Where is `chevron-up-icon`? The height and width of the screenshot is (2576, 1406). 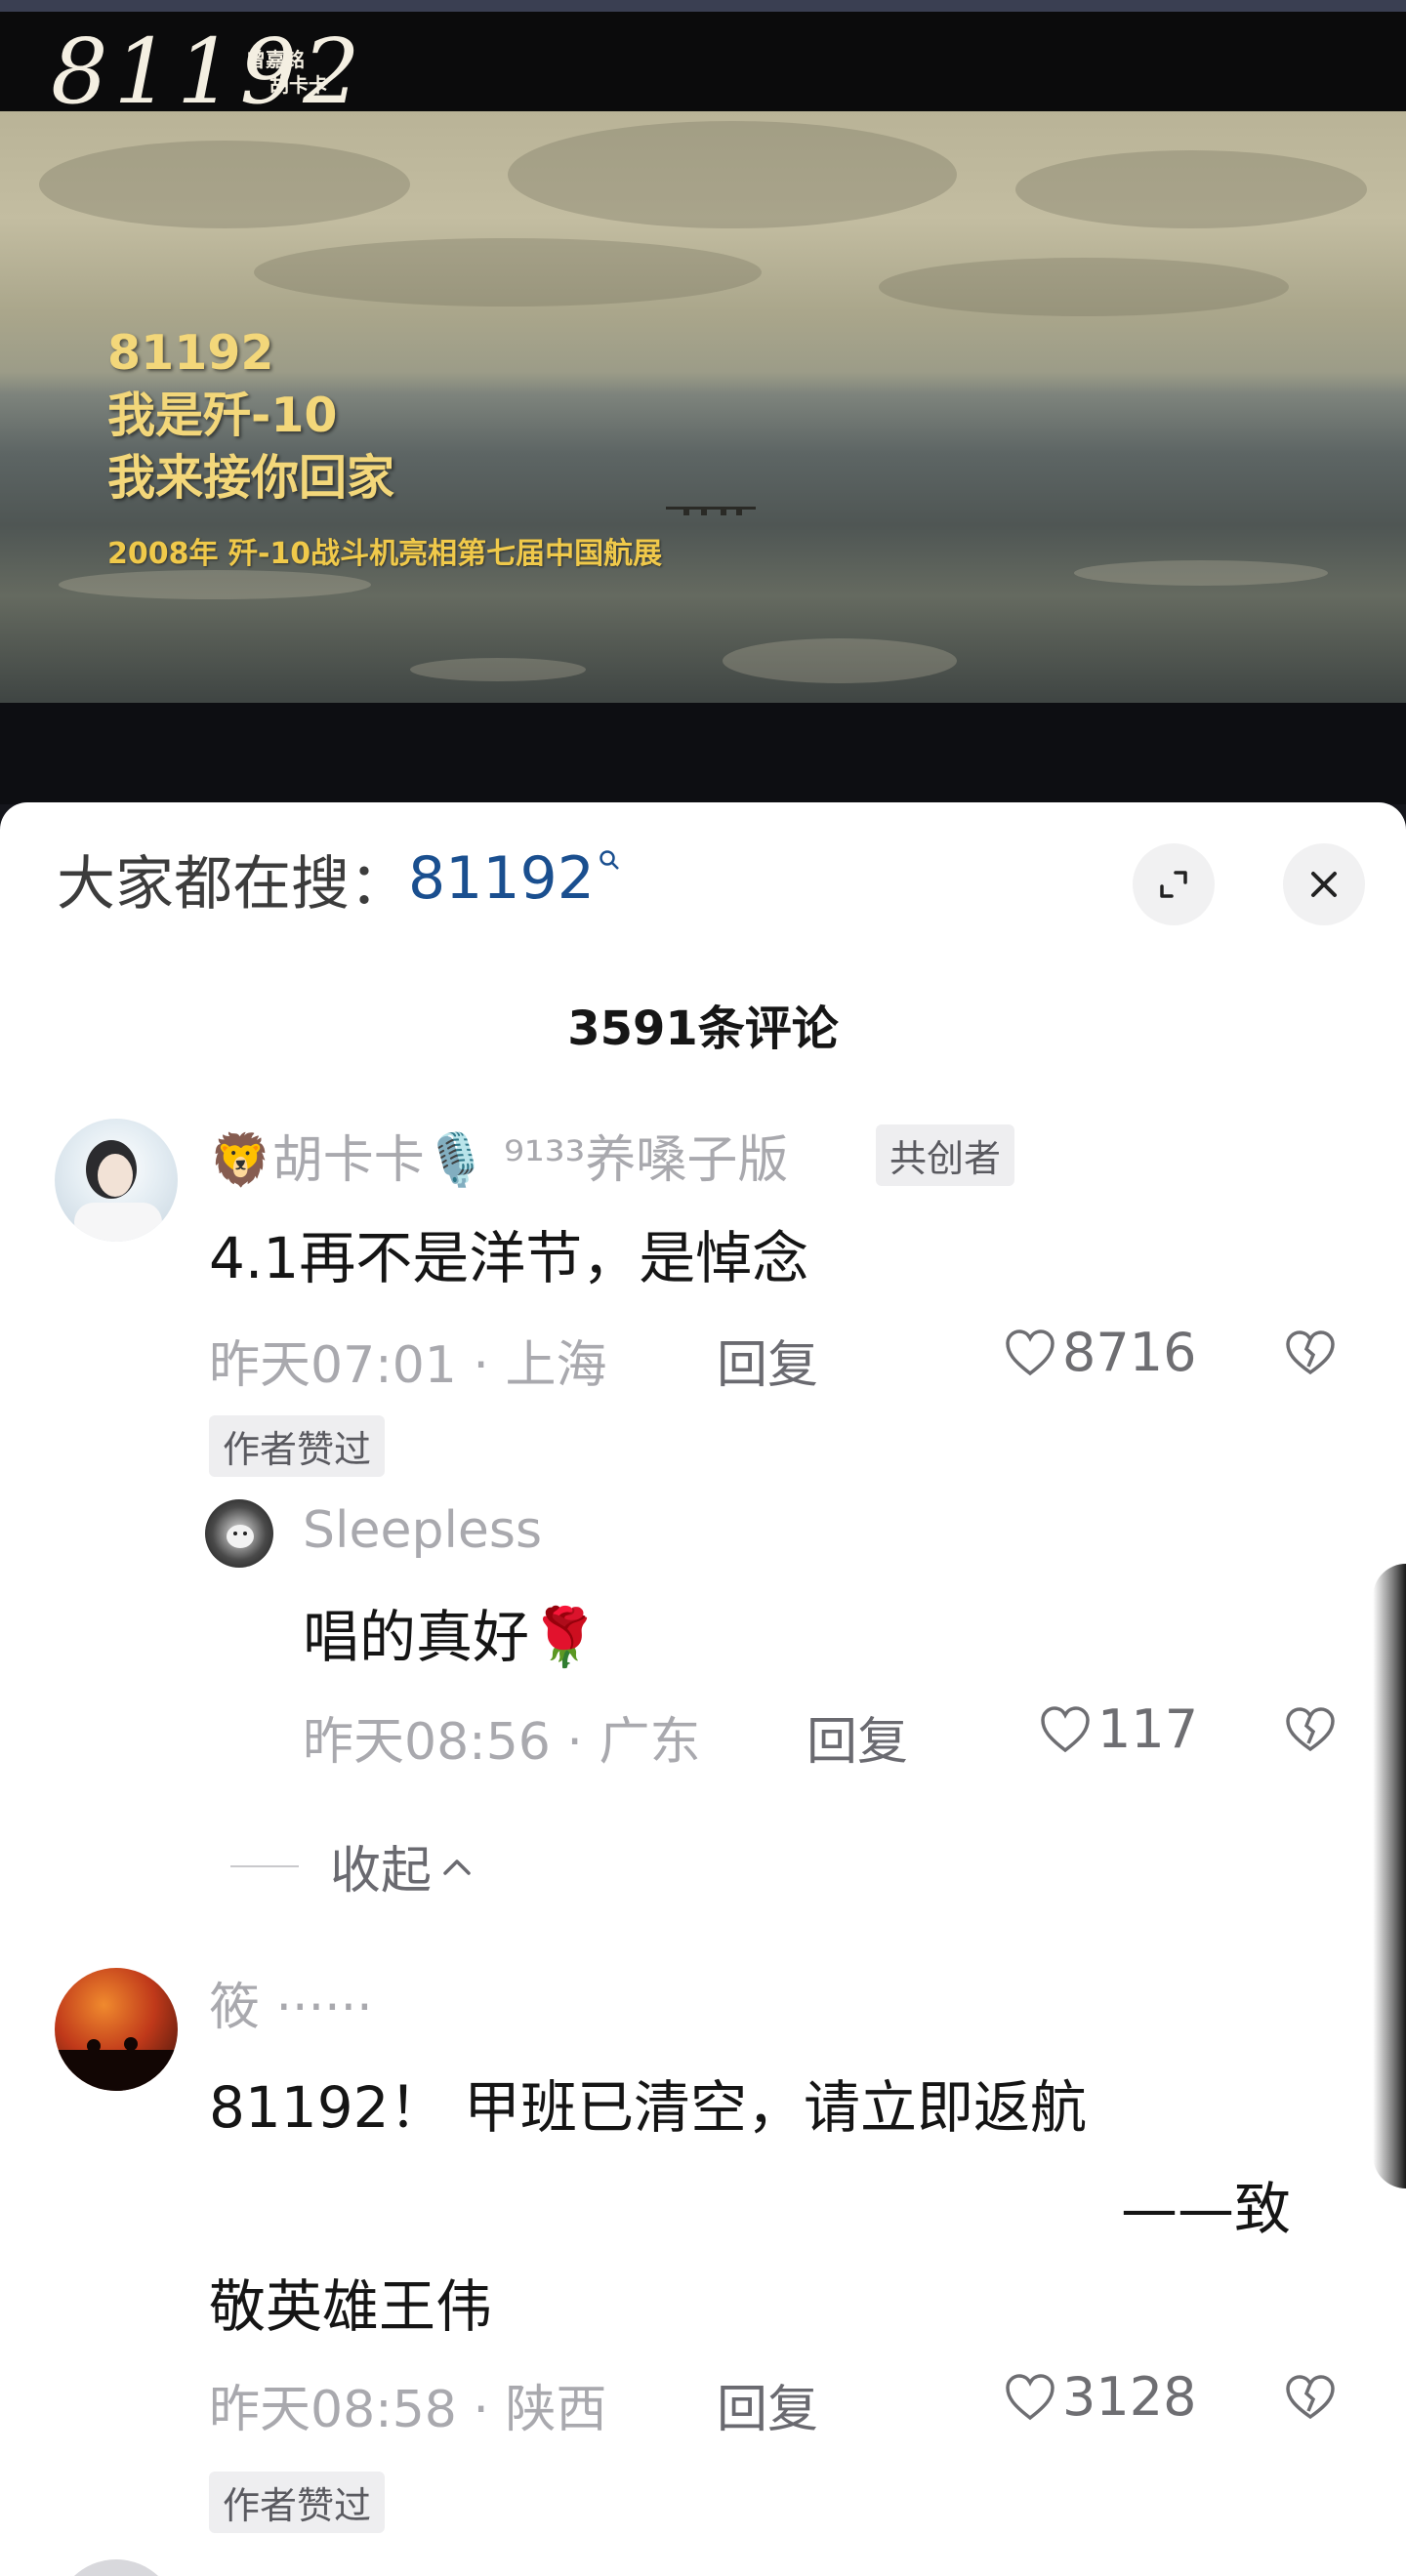
chevron-up-icon is located at coordinates (457, 1867).